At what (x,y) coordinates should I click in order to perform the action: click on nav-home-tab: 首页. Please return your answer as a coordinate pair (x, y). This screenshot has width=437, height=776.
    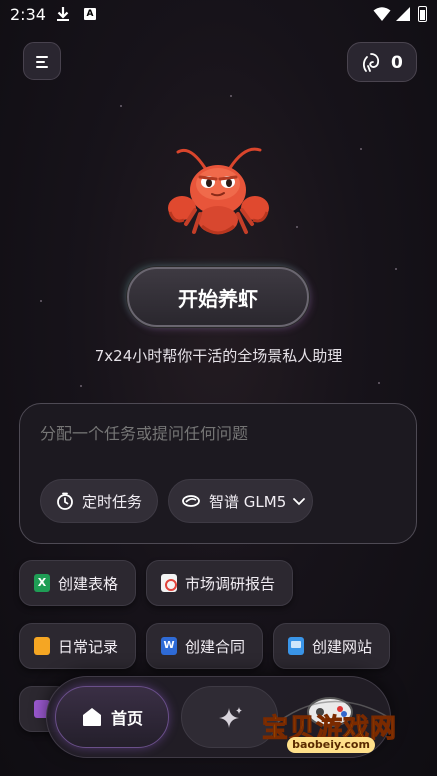
    Looking at the image, I should click on (112, 717).